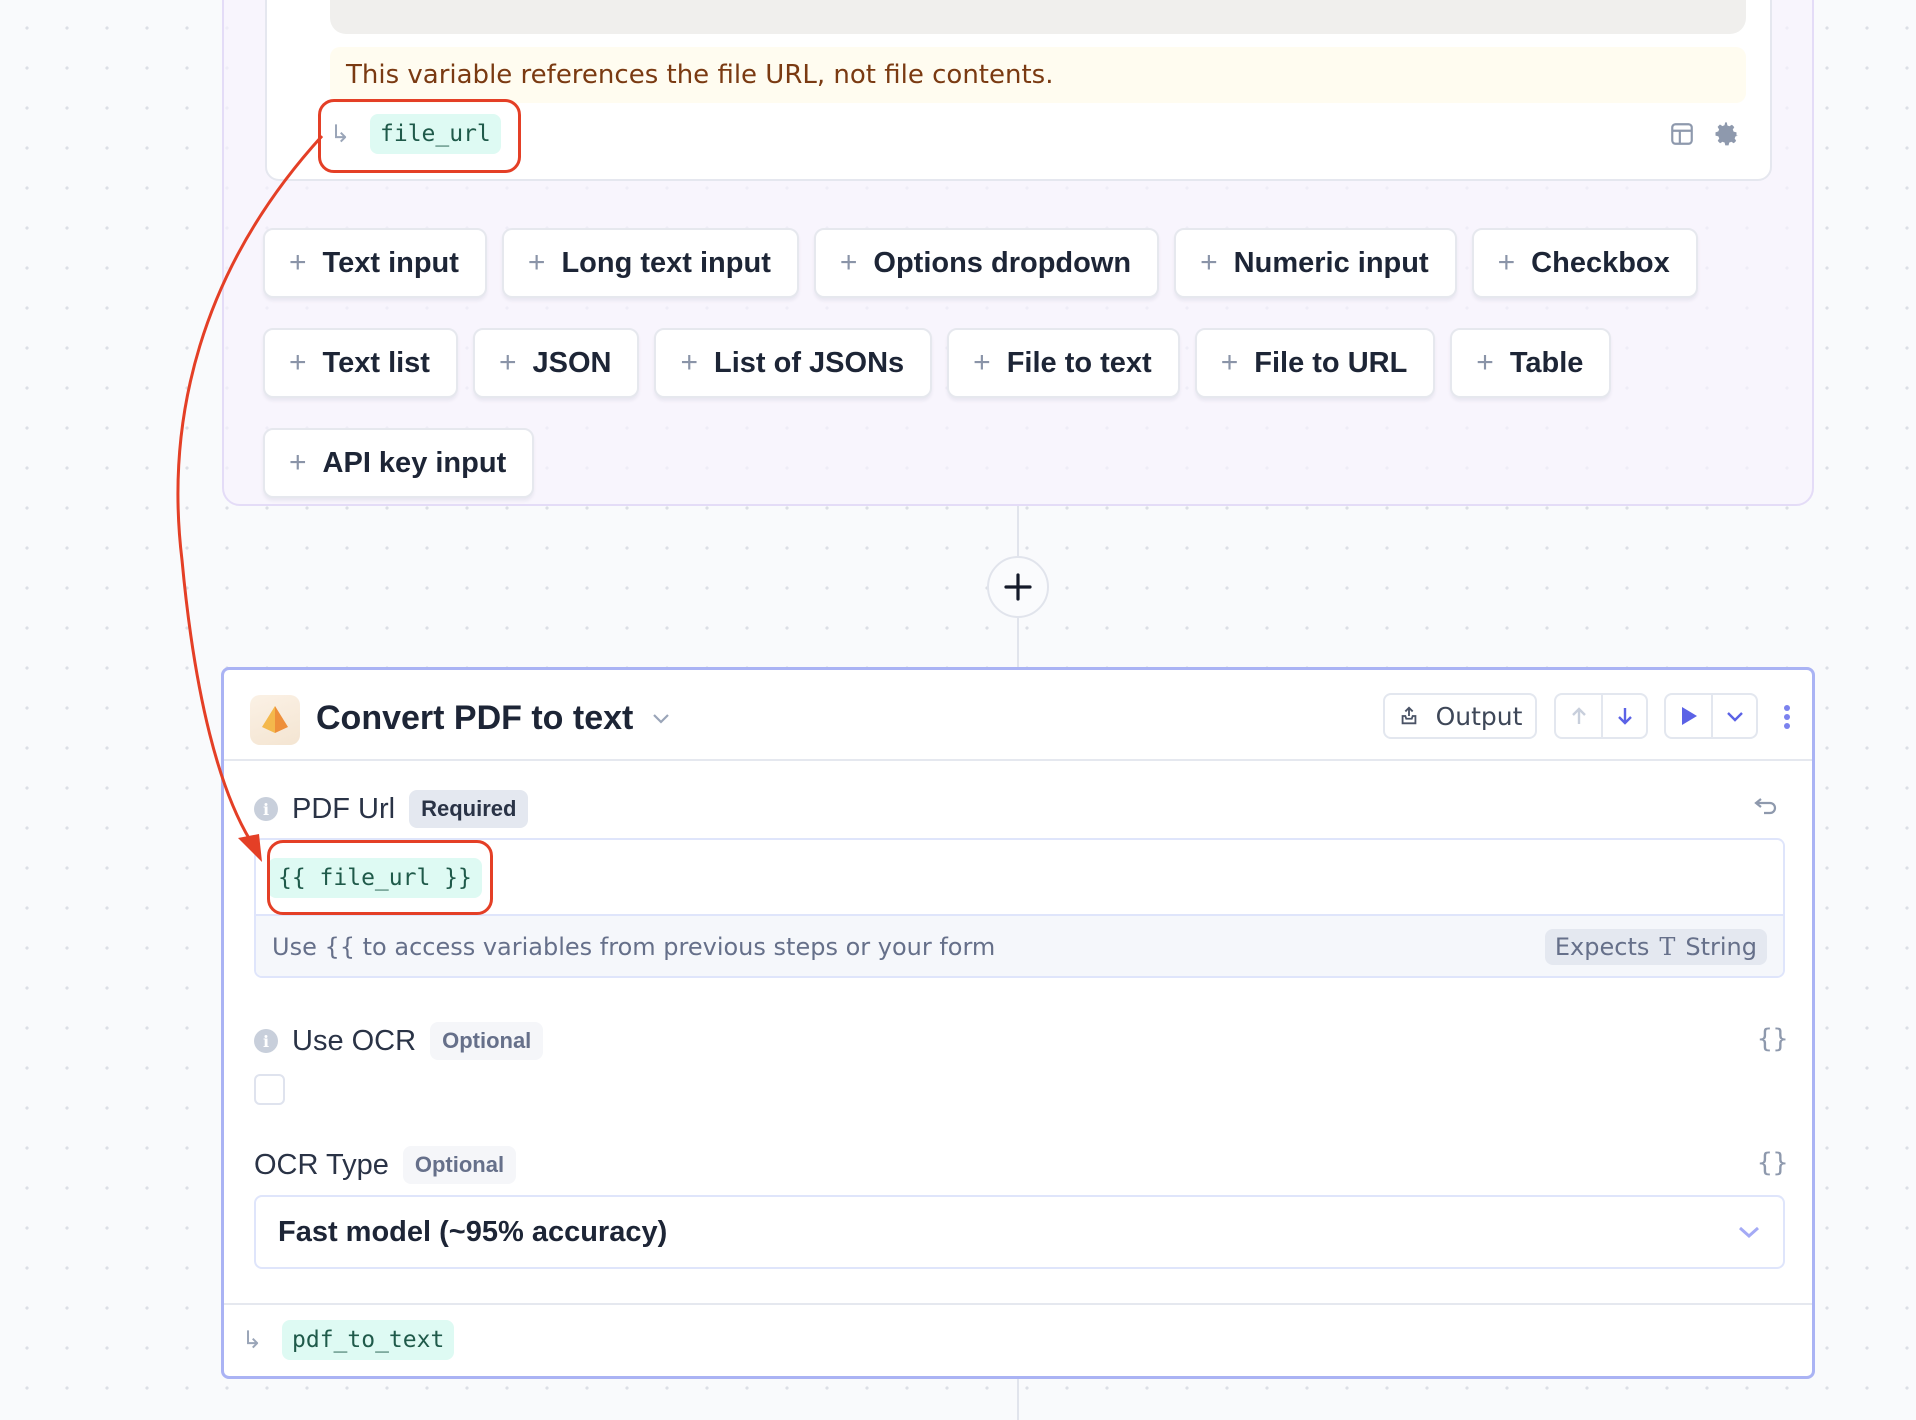 Image resolution: width=1916 pixels, height=1420 pixels. I want to click on use-ocr-label-row: i Use OCR Optional, so click(399, 1041).